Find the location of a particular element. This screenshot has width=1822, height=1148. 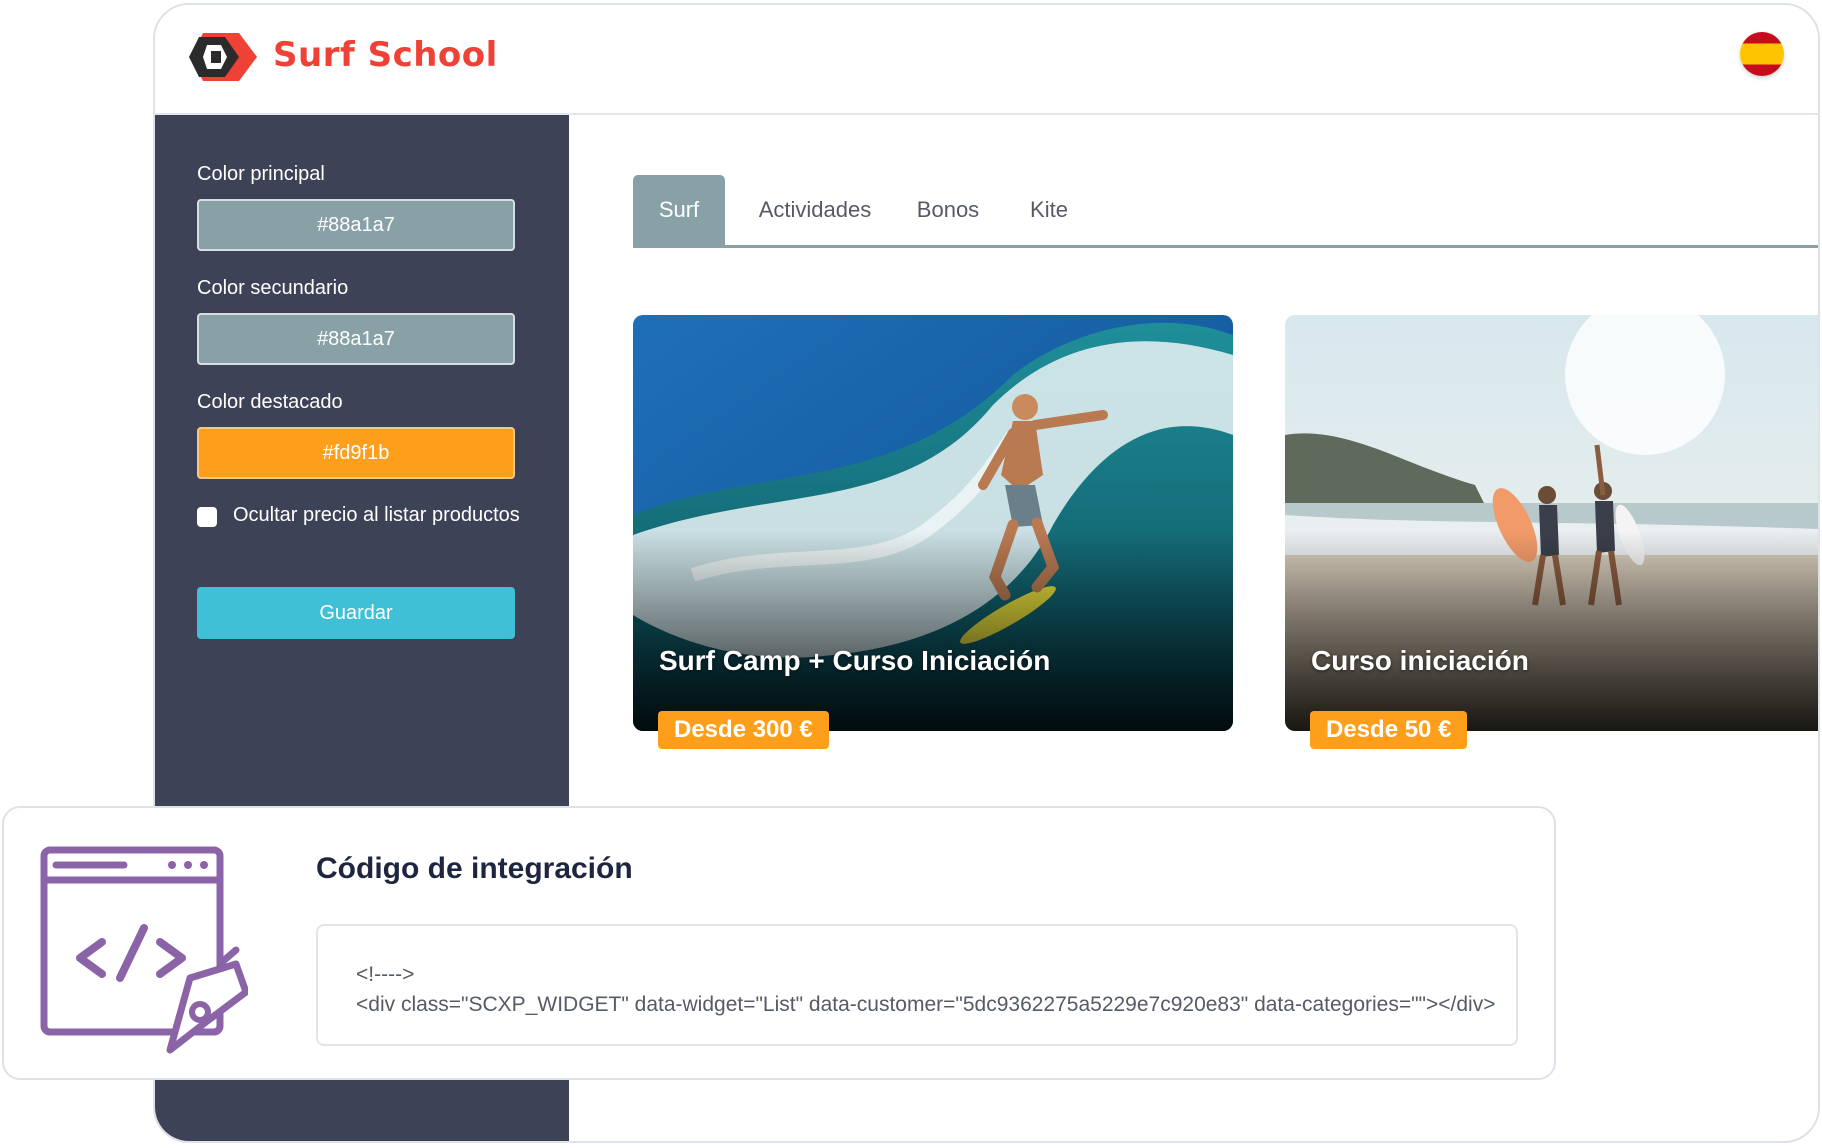

tab-kite: Kite is located at coordinates (1049, 210).